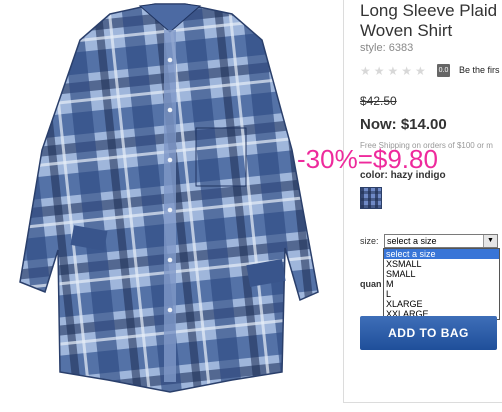  What do you see at coordinates (428, 333) in the screenshot?
I see `add-to-bag-button: ADD TO BAG` at bounding box center [428, 333].